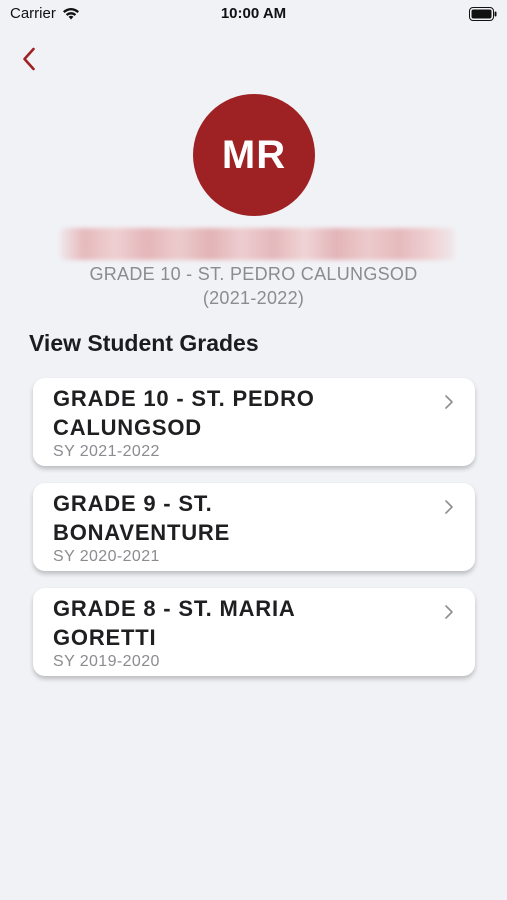  I want to click on grade-card-title-line2: GORETTI, so click(105, 637).